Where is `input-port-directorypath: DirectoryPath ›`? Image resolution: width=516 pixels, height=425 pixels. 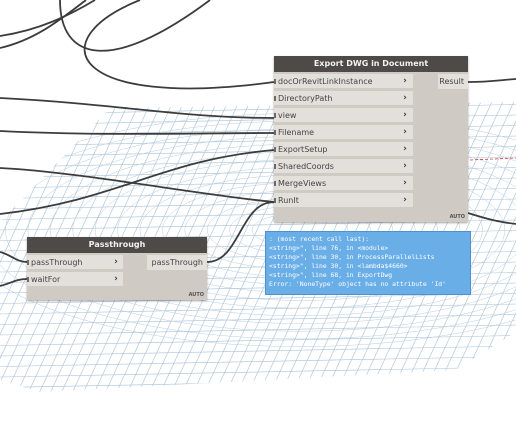
input-port-directorypath: DirectoryPath › is located at coordinates (343, 98).